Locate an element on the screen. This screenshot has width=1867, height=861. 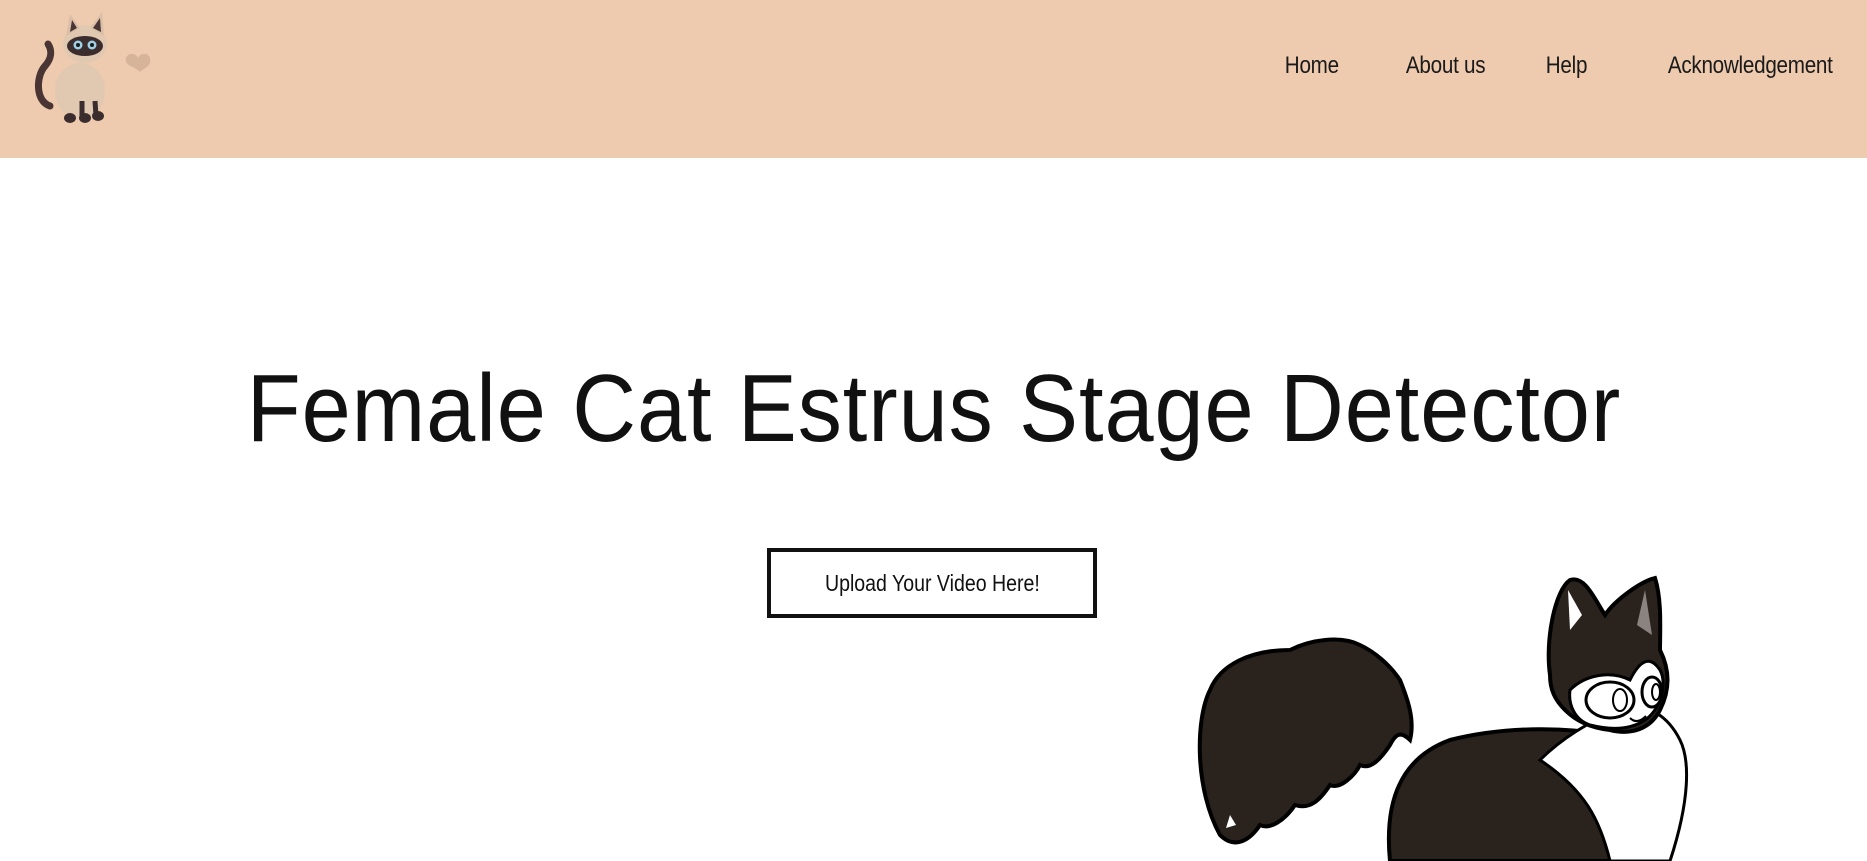
page-title: Female Cat Estrus Stage Detector is located at coordinates (933, 409).